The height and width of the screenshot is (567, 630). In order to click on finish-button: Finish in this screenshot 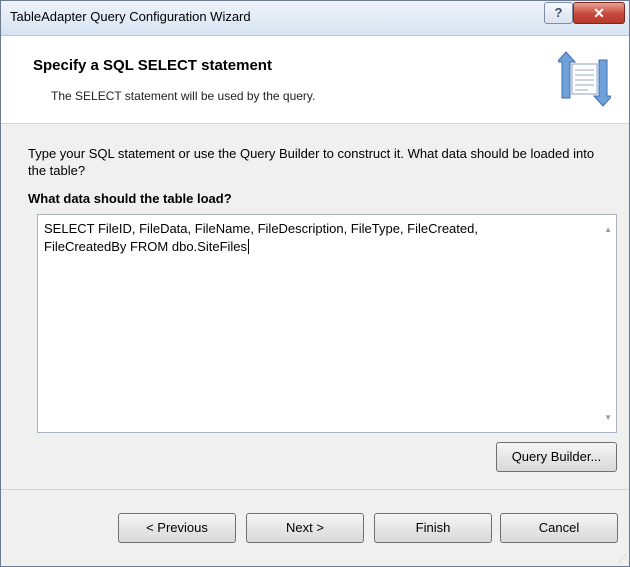, I will do `click(433, 528)`.